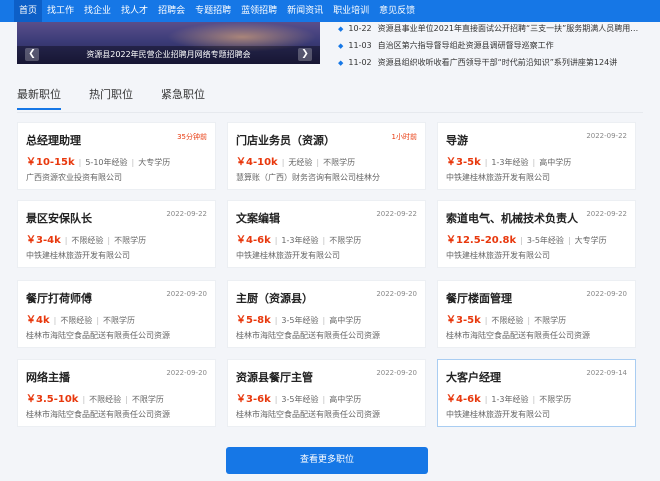  I want to click on chevron-left-icon: ❮, so click(32, 54).